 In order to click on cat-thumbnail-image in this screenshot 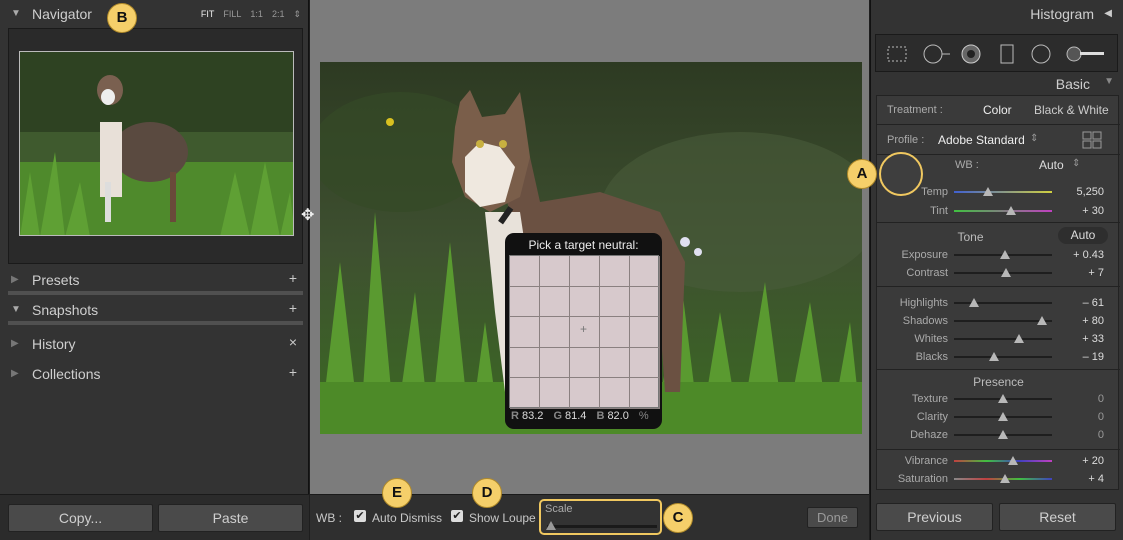, I will do `click(156, 143)`.